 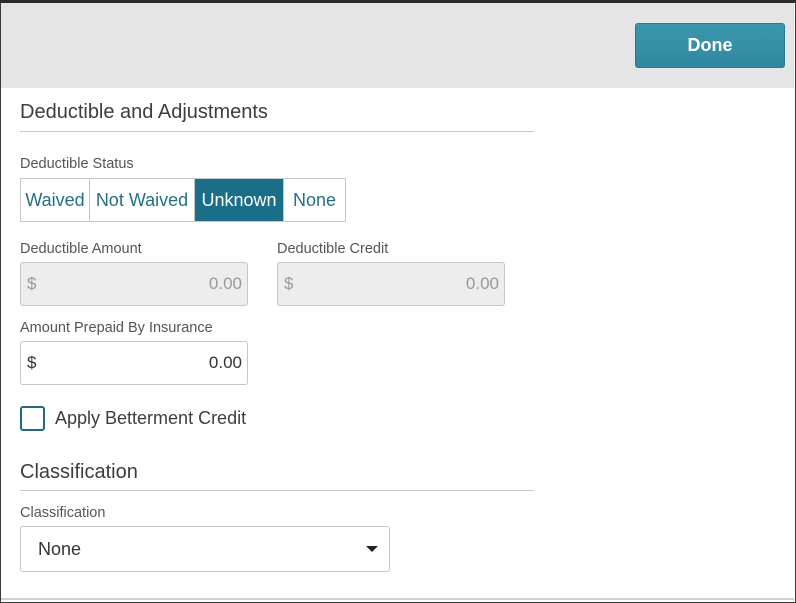 What do you see at coordinates (116, 328) in the screenshot?
I see `amount-prepaid-label: Amount Prepaid By Insurance` at bounding box center [116, 328].